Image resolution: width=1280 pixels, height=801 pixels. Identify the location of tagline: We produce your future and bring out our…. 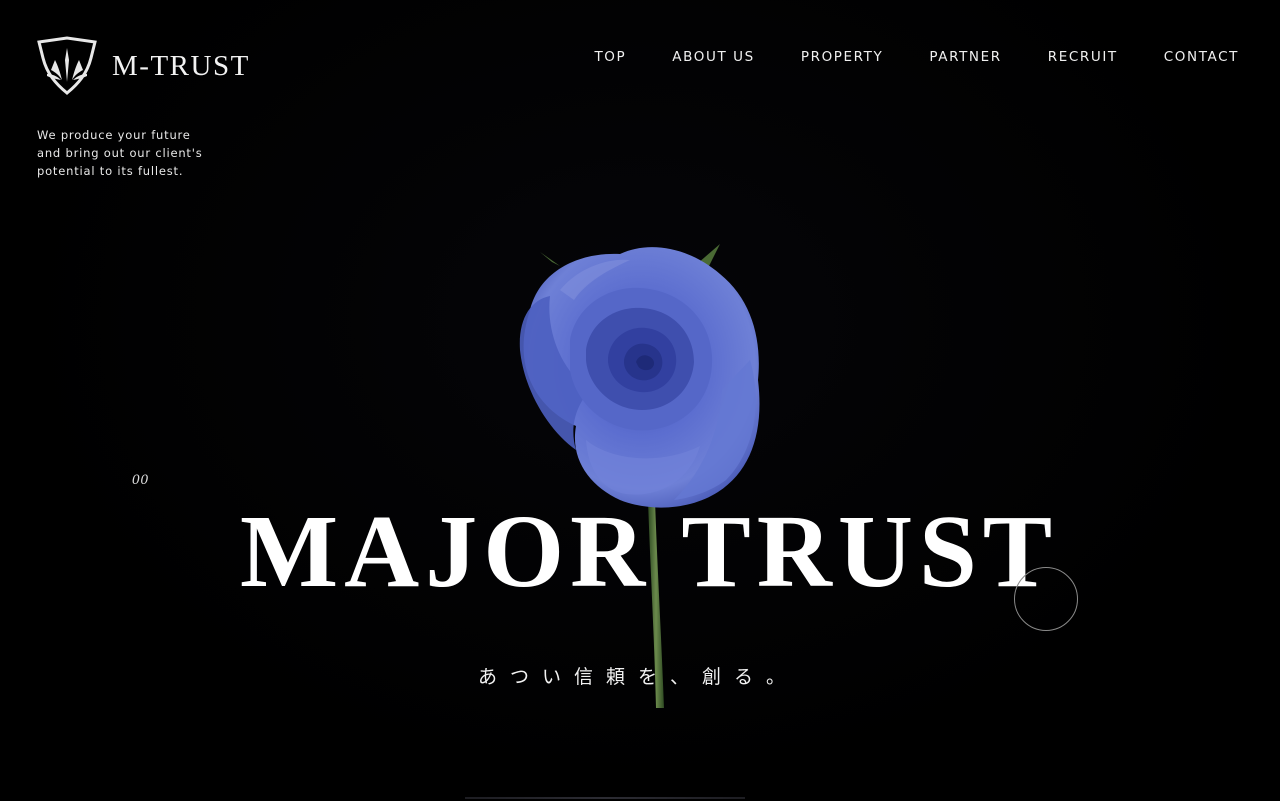
(137, 153).